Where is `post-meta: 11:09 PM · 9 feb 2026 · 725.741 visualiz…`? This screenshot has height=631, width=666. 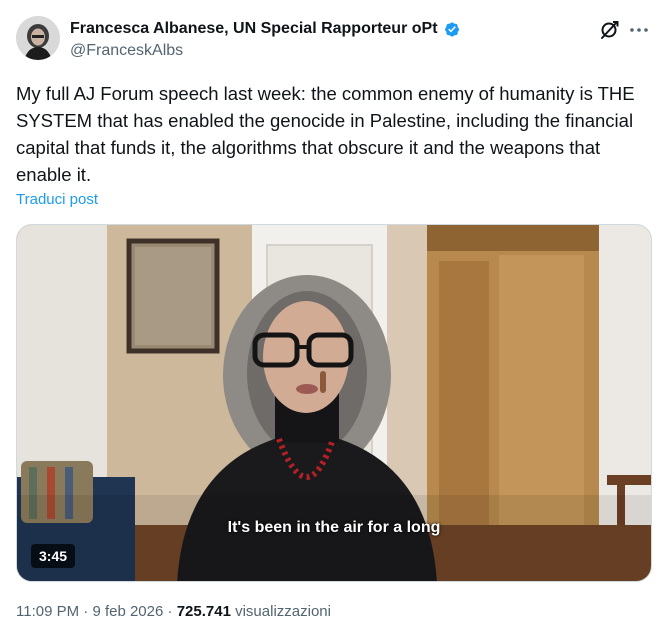
post-meta: 11:09 PM · 9 feb 2026 · 725.741 visualiz… is located at coordinates (173, 611).